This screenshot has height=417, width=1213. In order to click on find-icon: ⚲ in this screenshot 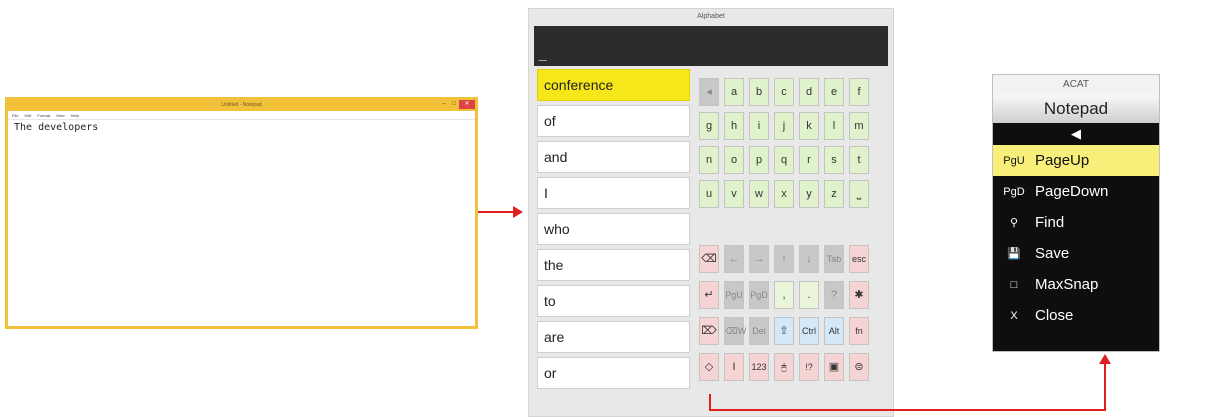, I will do `click(1014, 223)`.